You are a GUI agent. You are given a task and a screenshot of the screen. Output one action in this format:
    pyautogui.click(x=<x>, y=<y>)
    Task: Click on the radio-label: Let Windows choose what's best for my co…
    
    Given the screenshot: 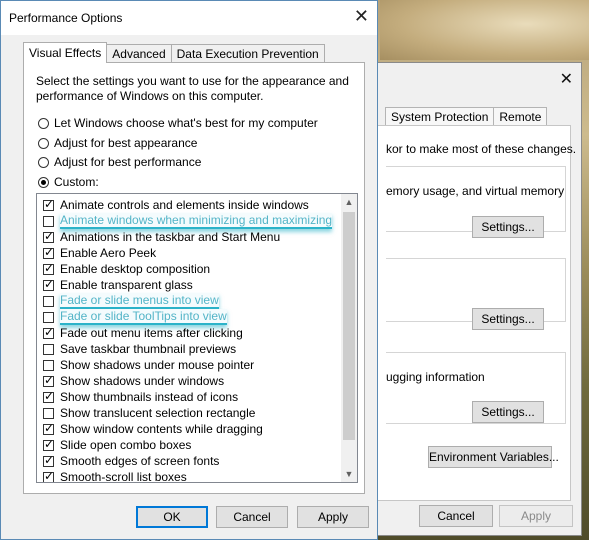 What is the action you would take?
    pyautogui.click(x=186, y=123)
    